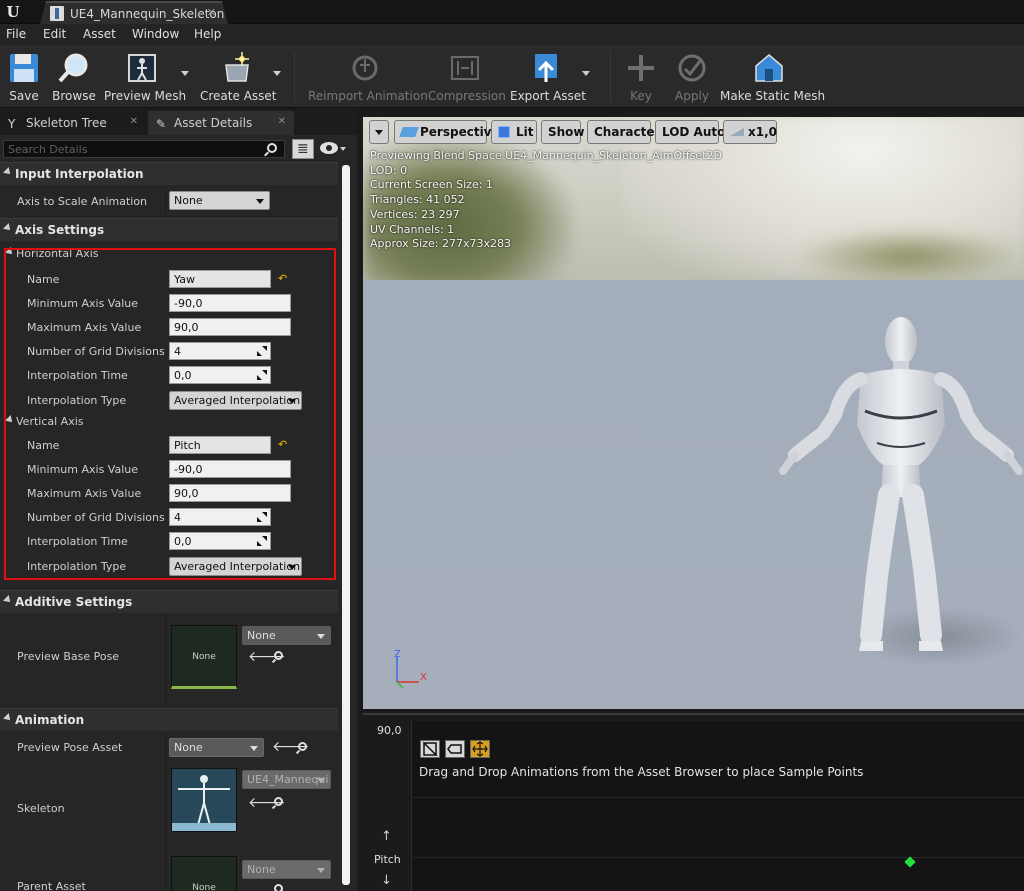 This screenshot has height=891, width=1024. I want to click on horizontal-interpolation-time-field: 0,0, so click(220, 375).